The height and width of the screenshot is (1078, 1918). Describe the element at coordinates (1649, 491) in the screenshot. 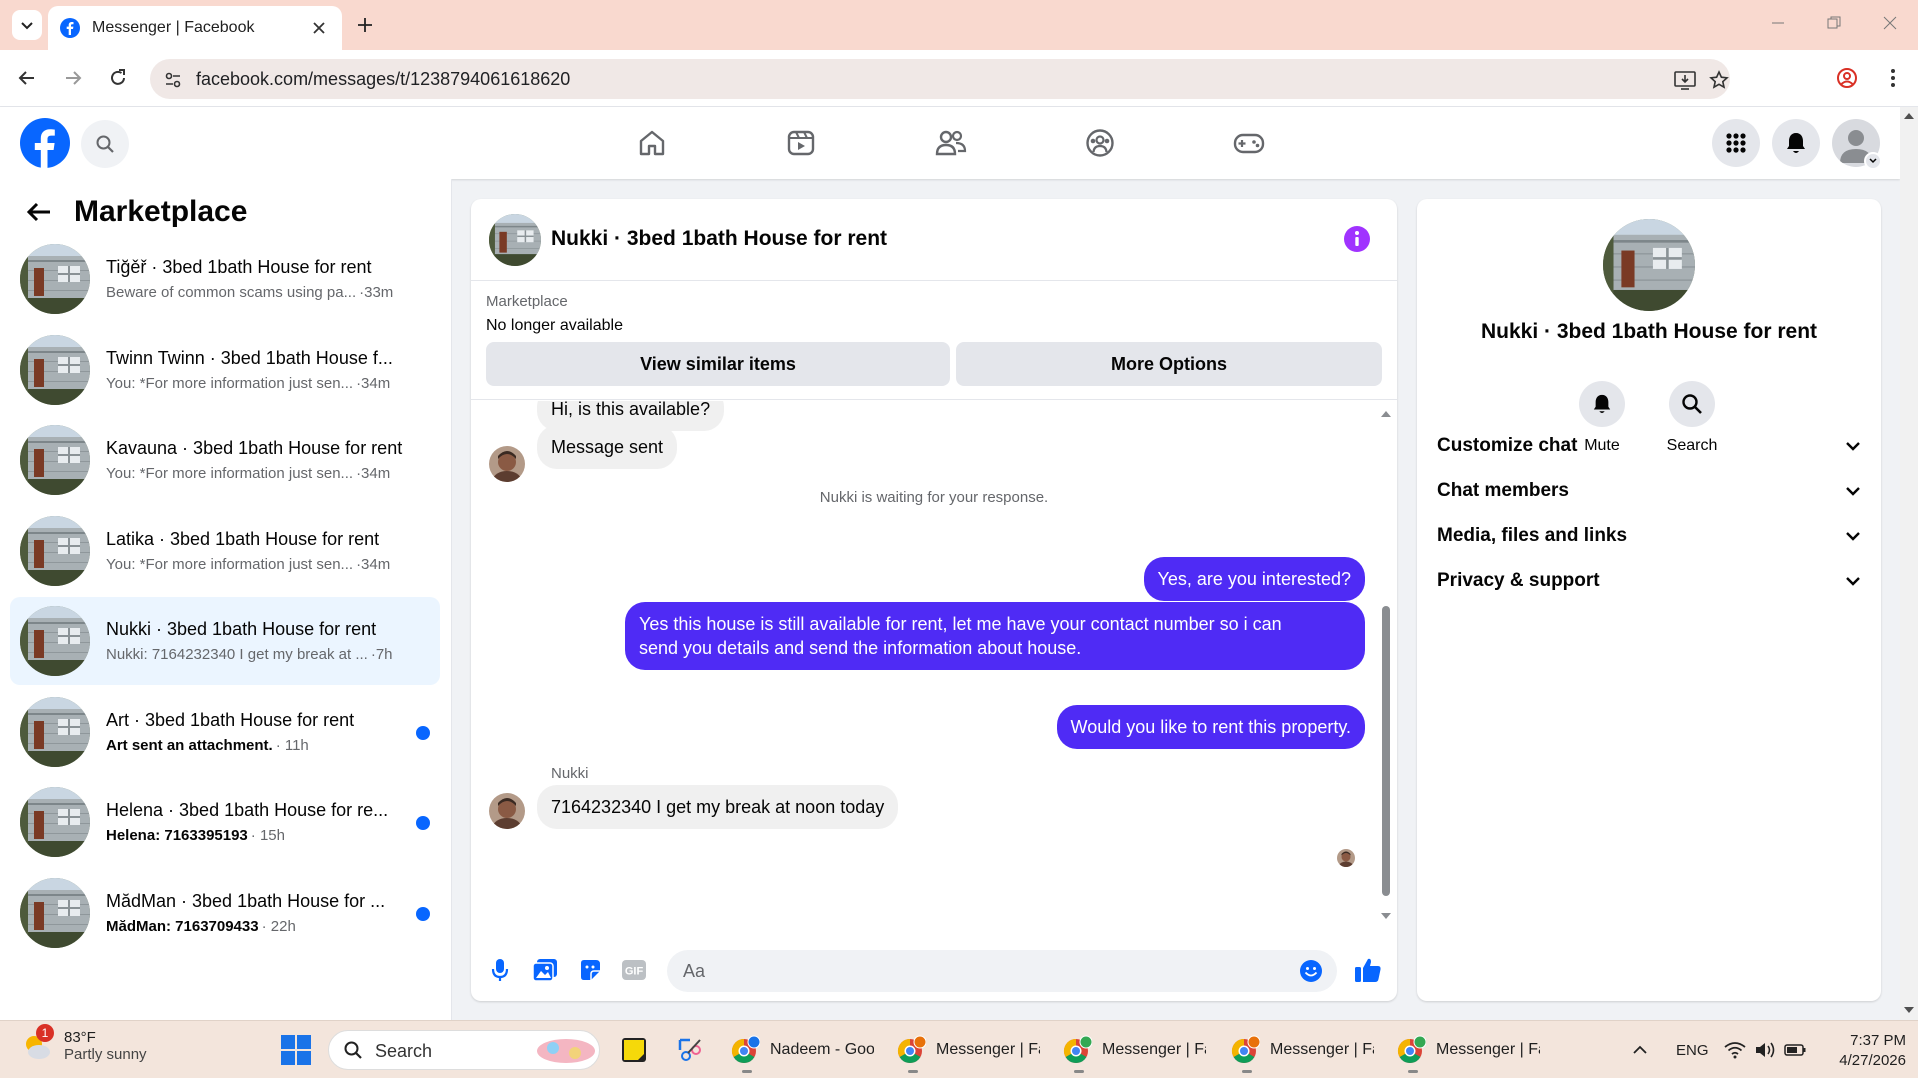

I see `details-section-row: Chat members` at that location.